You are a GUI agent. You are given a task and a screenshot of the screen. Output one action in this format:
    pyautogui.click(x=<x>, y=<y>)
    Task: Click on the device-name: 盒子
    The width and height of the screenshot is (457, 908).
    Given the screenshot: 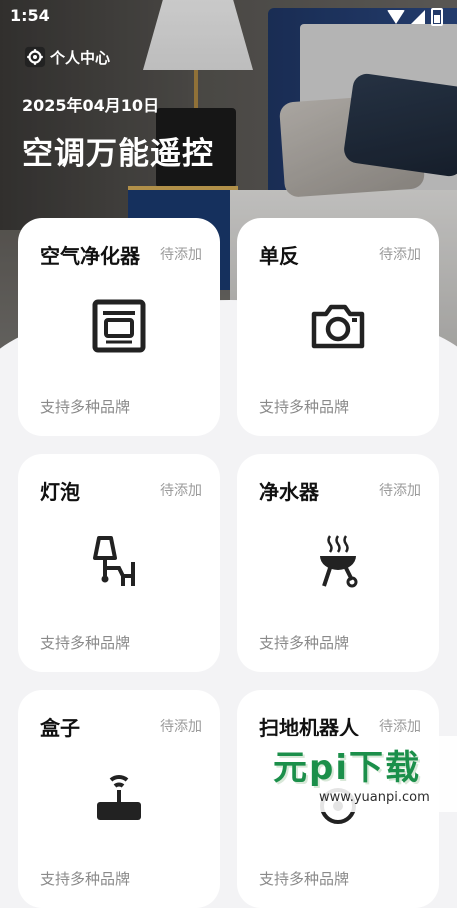 What is the action you would take?
    pyautogui.click(x=60, y=728)
    